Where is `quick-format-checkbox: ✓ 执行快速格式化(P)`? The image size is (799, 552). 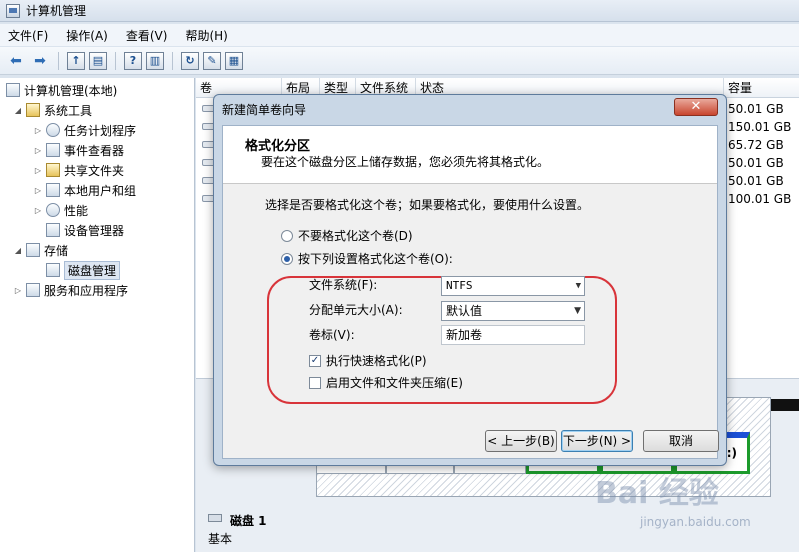
quick-format-checkbox: ✓ 执行快速格式化(P) is located at coordinates (368, 360).